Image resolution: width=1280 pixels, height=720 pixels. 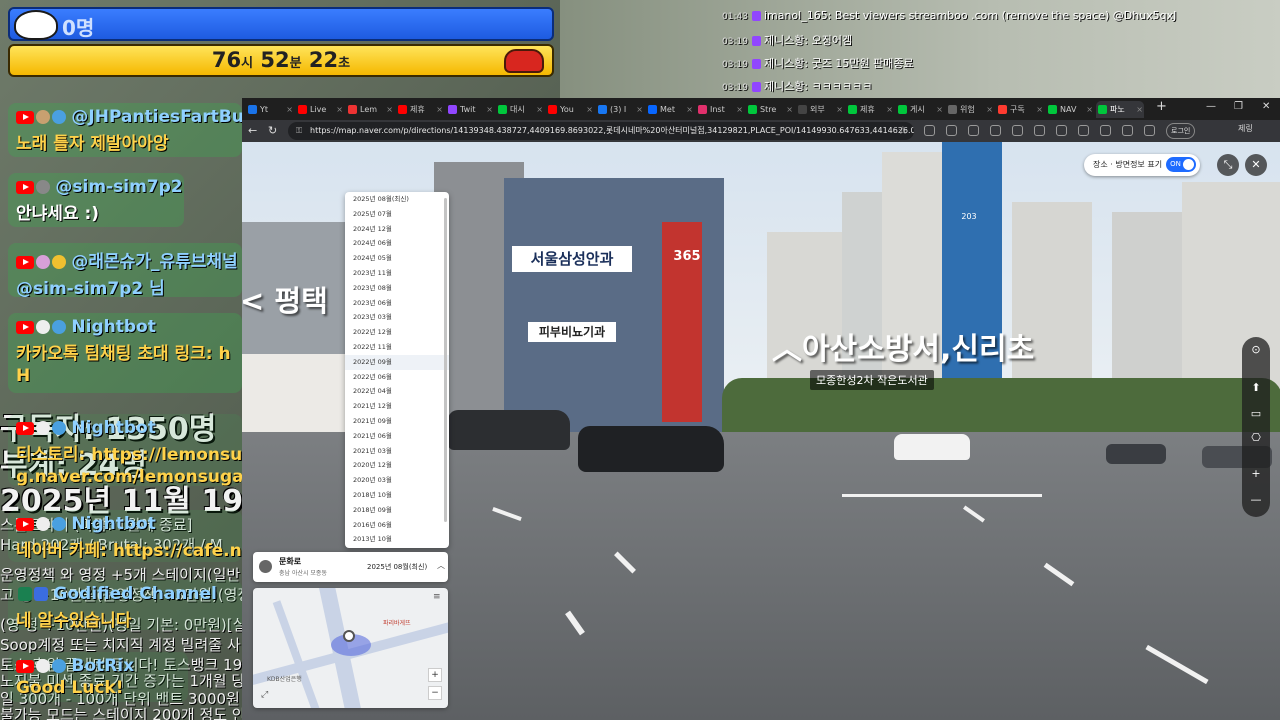 I want to click on browser-tab: 파노 ×, so click(x=1120, y=109).